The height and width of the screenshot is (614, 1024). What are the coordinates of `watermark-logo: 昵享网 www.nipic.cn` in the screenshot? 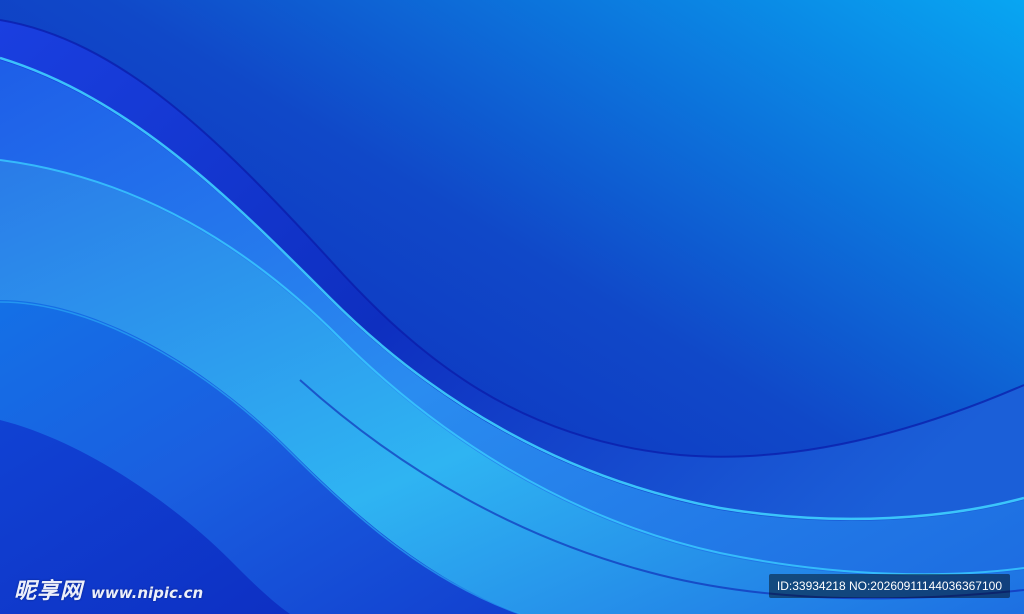 It's located at (108, 589).